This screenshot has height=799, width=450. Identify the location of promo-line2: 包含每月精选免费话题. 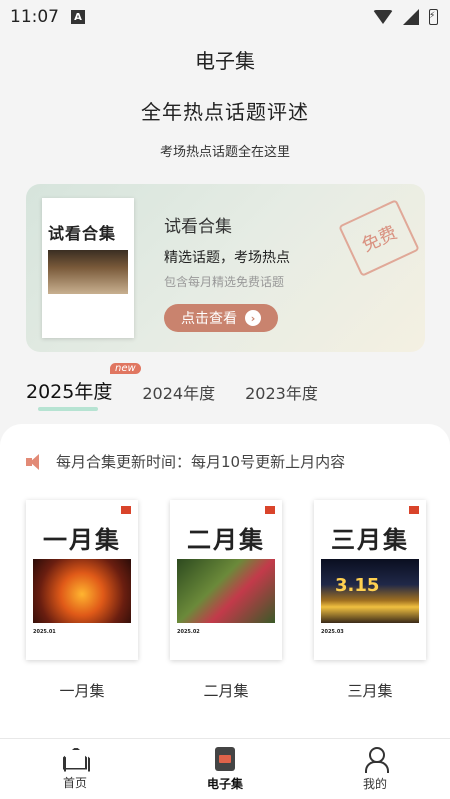
(224, 282).